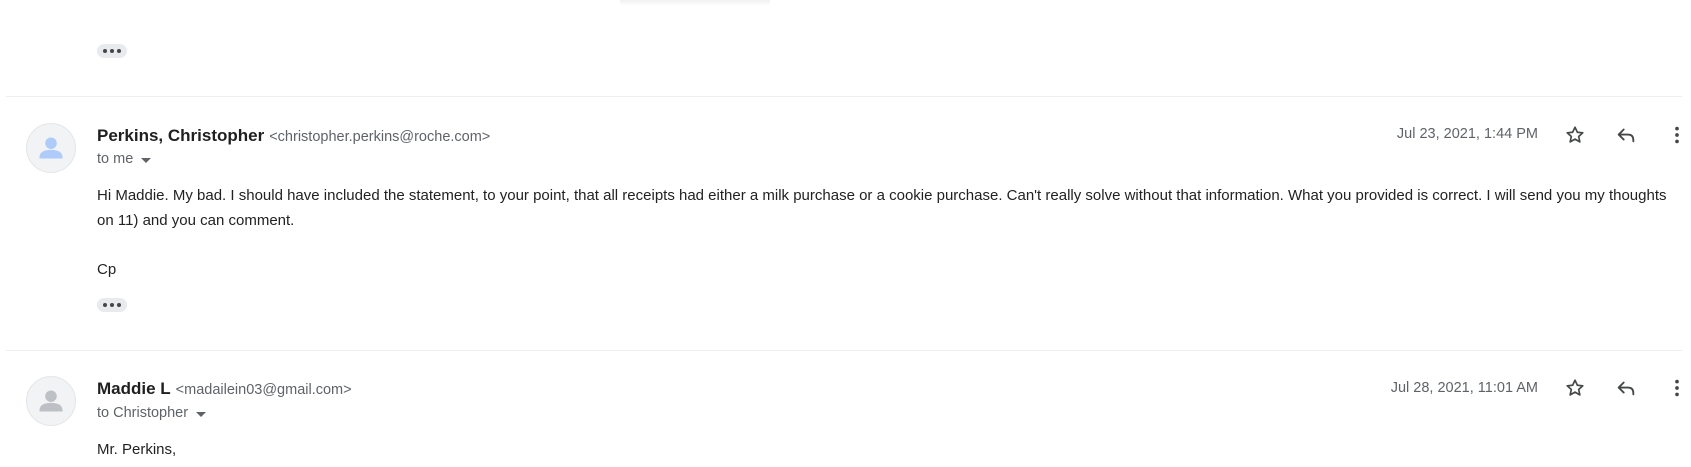 The width and height of the screenshot is (1691, 467). Describe the element at coordinates (137, 449) in the screenshot. I see `body-greeting: Mr. Perkins,` at that location.